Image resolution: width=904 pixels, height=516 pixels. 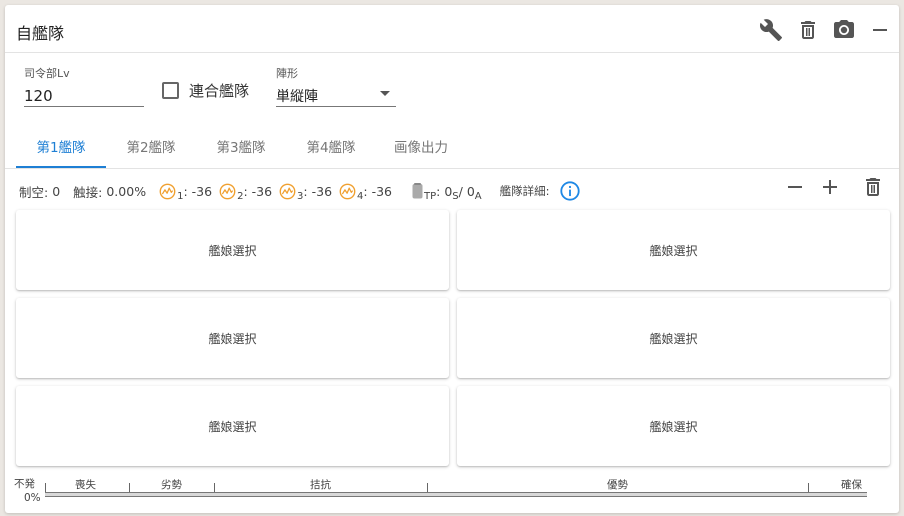 I want to click on ship-slot-4: 艦娘選択, so click(x=673, y=338).